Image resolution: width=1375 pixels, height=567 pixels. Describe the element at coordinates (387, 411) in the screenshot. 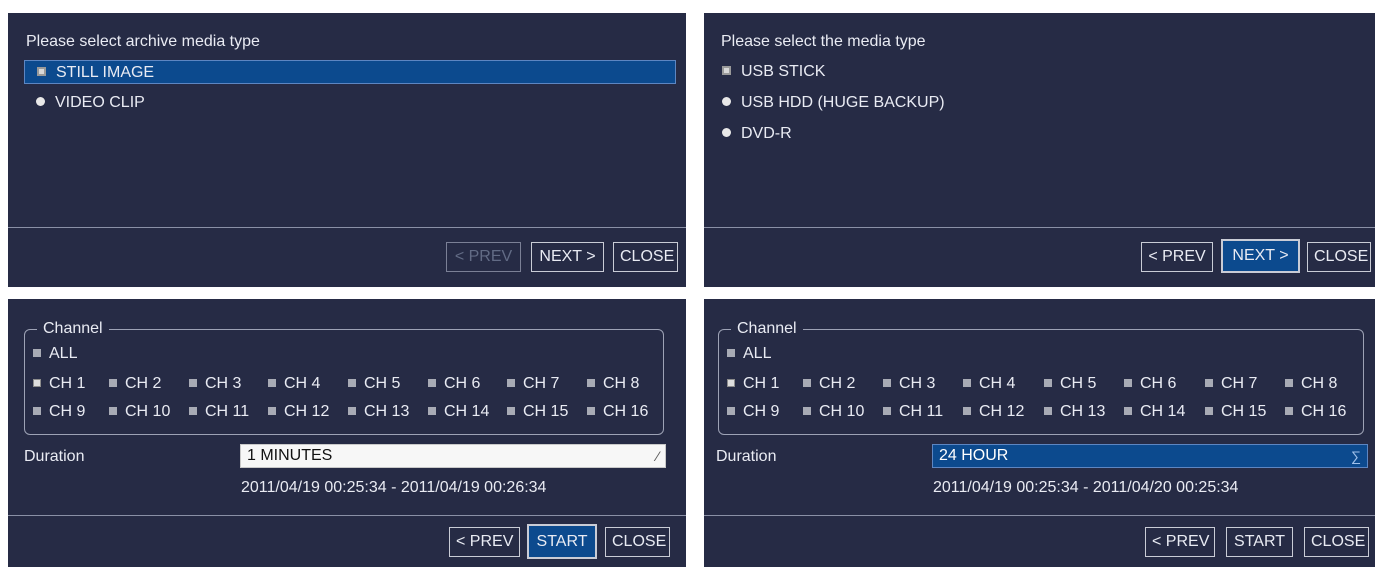

I see `checkbox-label: CH 13` at that location.